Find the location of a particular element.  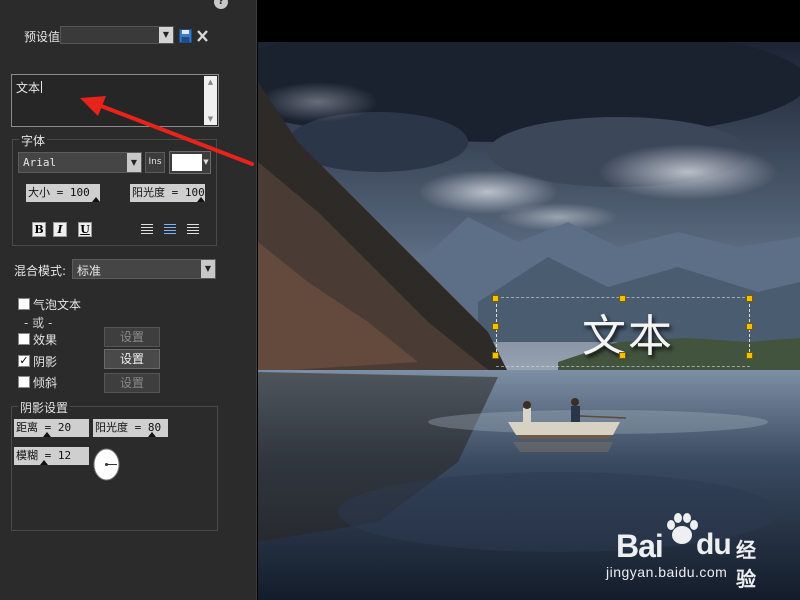

shadow-checkbox: ✓ is located at coordinates (24, 361).